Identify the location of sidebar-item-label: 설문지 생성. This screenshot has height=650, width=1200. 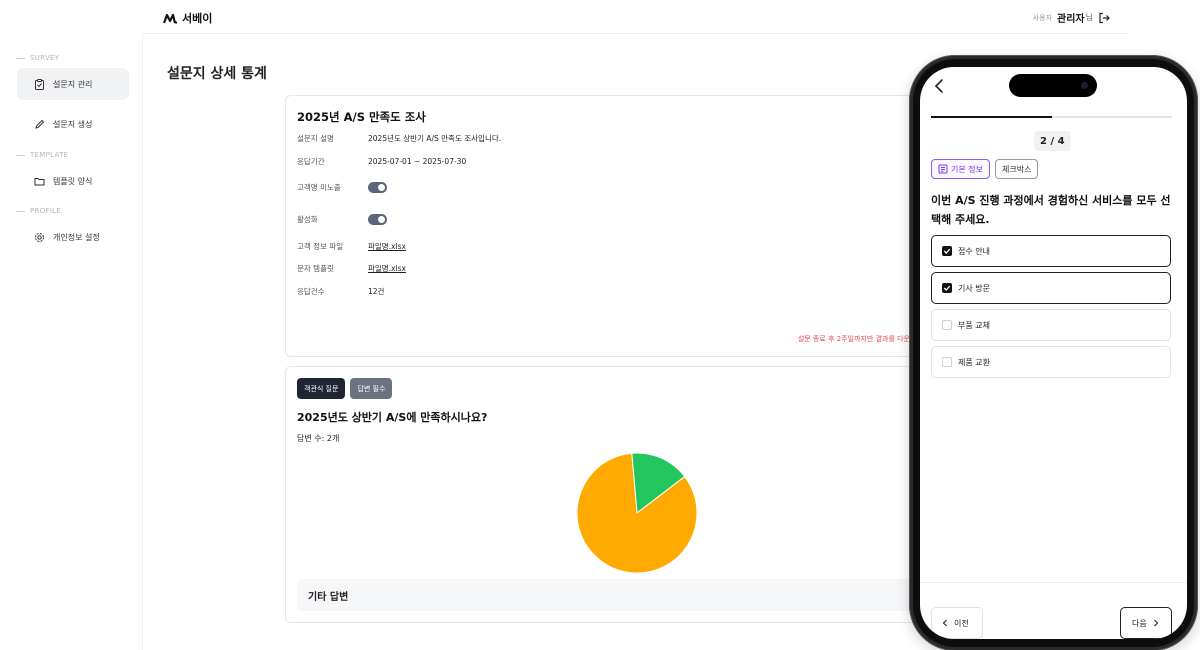
(73, 124).